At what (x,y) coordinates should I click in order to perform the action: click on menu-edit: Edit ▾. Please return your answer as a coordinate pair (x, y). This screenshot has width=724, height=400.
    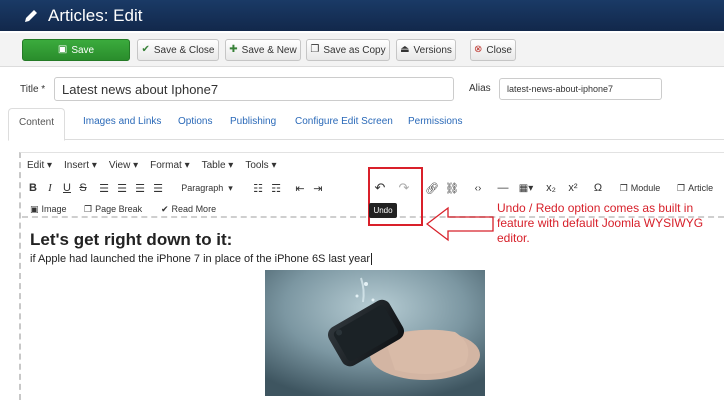
    Looking at the image, I should click on (39, 167).